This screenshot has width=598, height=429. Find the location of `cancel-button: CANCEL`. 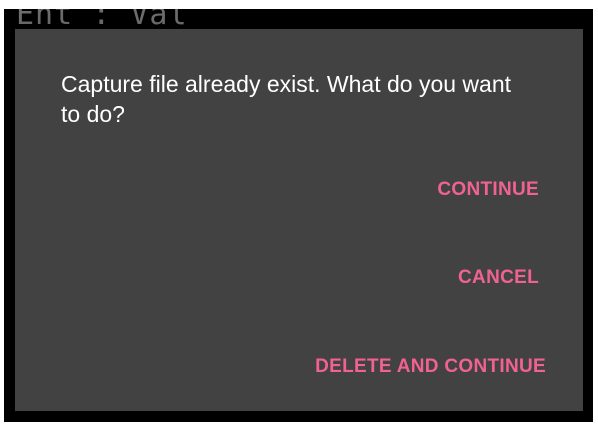

cancel-button: CANCEL is located at coordinates (498, 278).